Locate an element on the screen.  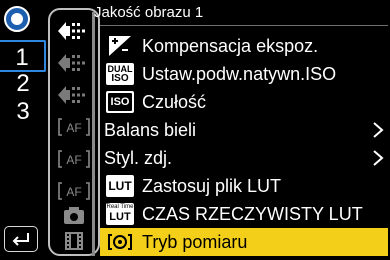
menu-item-label: Tryb pomiaru is located at coordinates (195, 242).